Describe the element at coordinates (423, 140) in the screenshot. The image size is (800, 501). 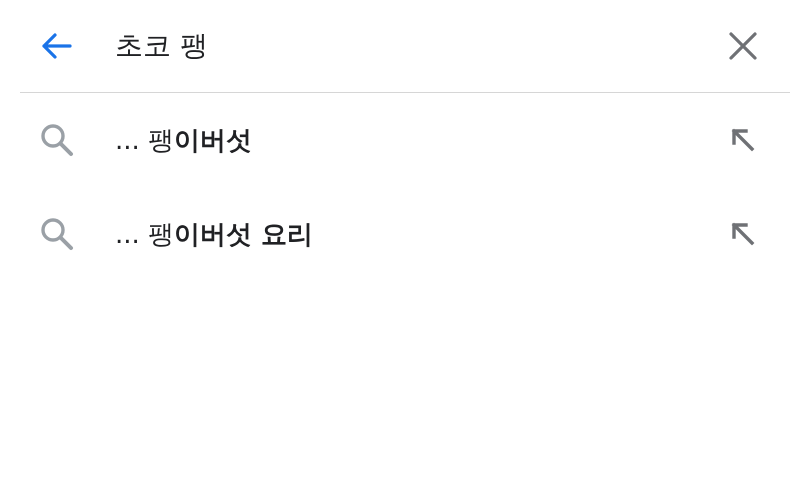
I see `suggestion-text: ... 팽이버섯` at that location.